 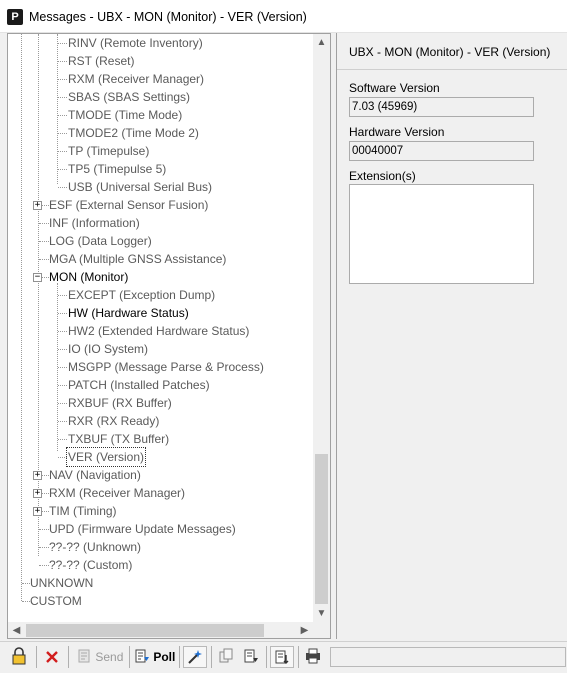 What do you see at coordinates (321, 328) in the screenshot?
I see `tree-vertical-scrollbar: ▲ ▼` at bounding box center [321, 328].